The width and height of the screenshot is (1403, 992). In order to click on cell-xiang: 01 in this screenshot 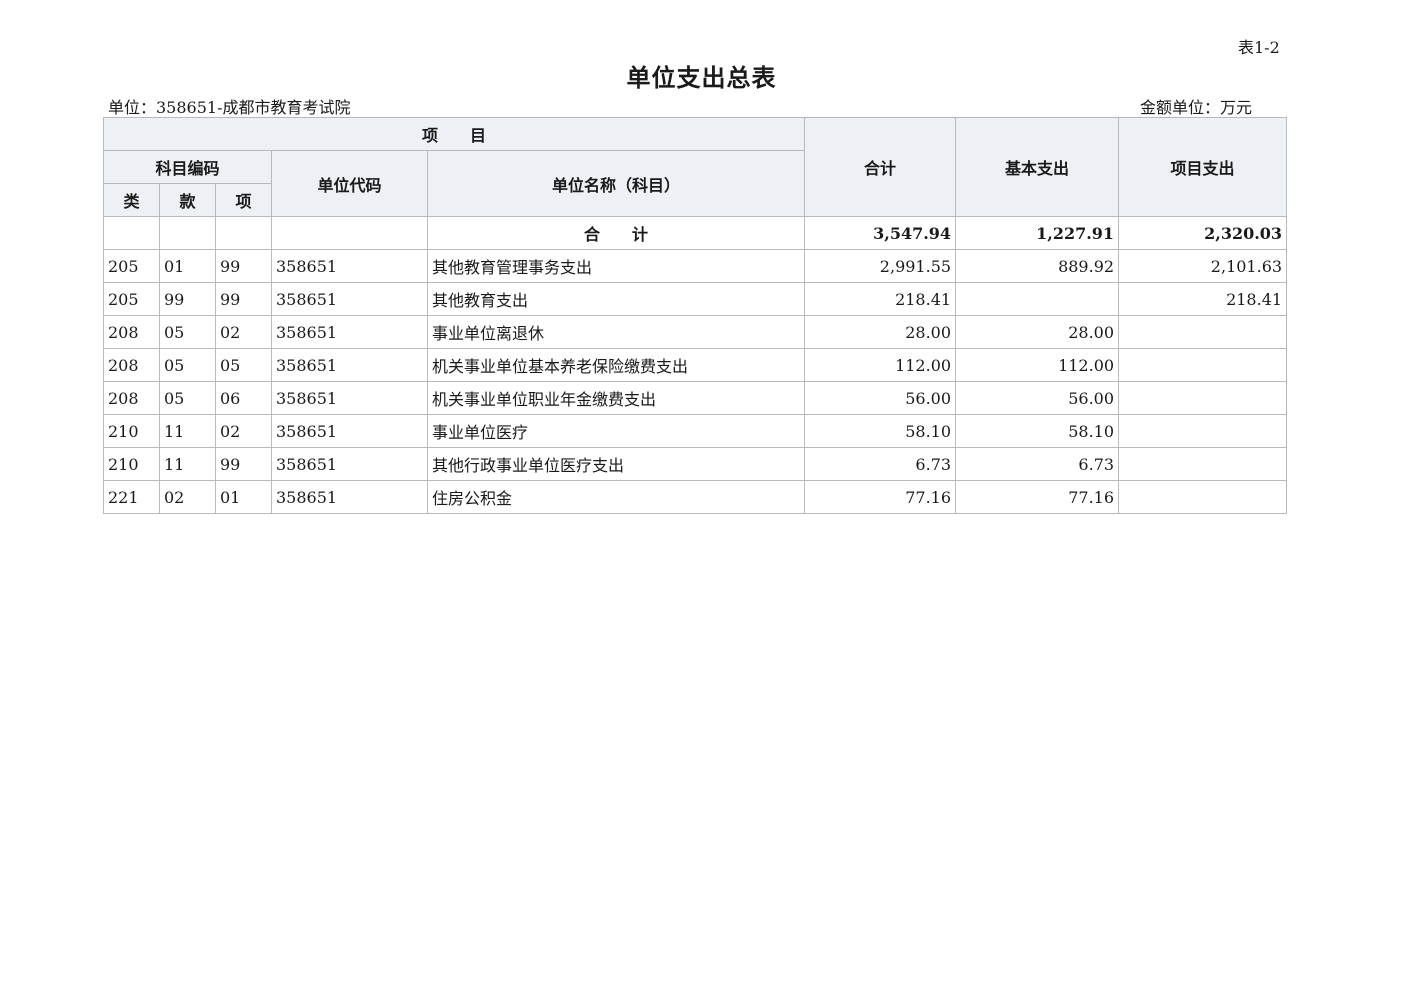, I will do `click(243, 497)`.